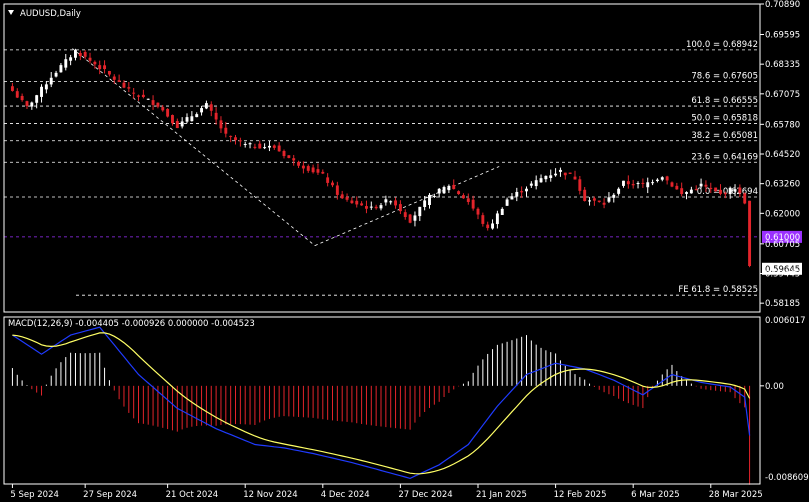 Image resolution: width=809 pixels, height=502 pixels. What do you see at coordinates (718, 290) in the screenshot?
I see `fe-level-label: FE 61.8 = 0.58525` at bounding box center [718, 290].